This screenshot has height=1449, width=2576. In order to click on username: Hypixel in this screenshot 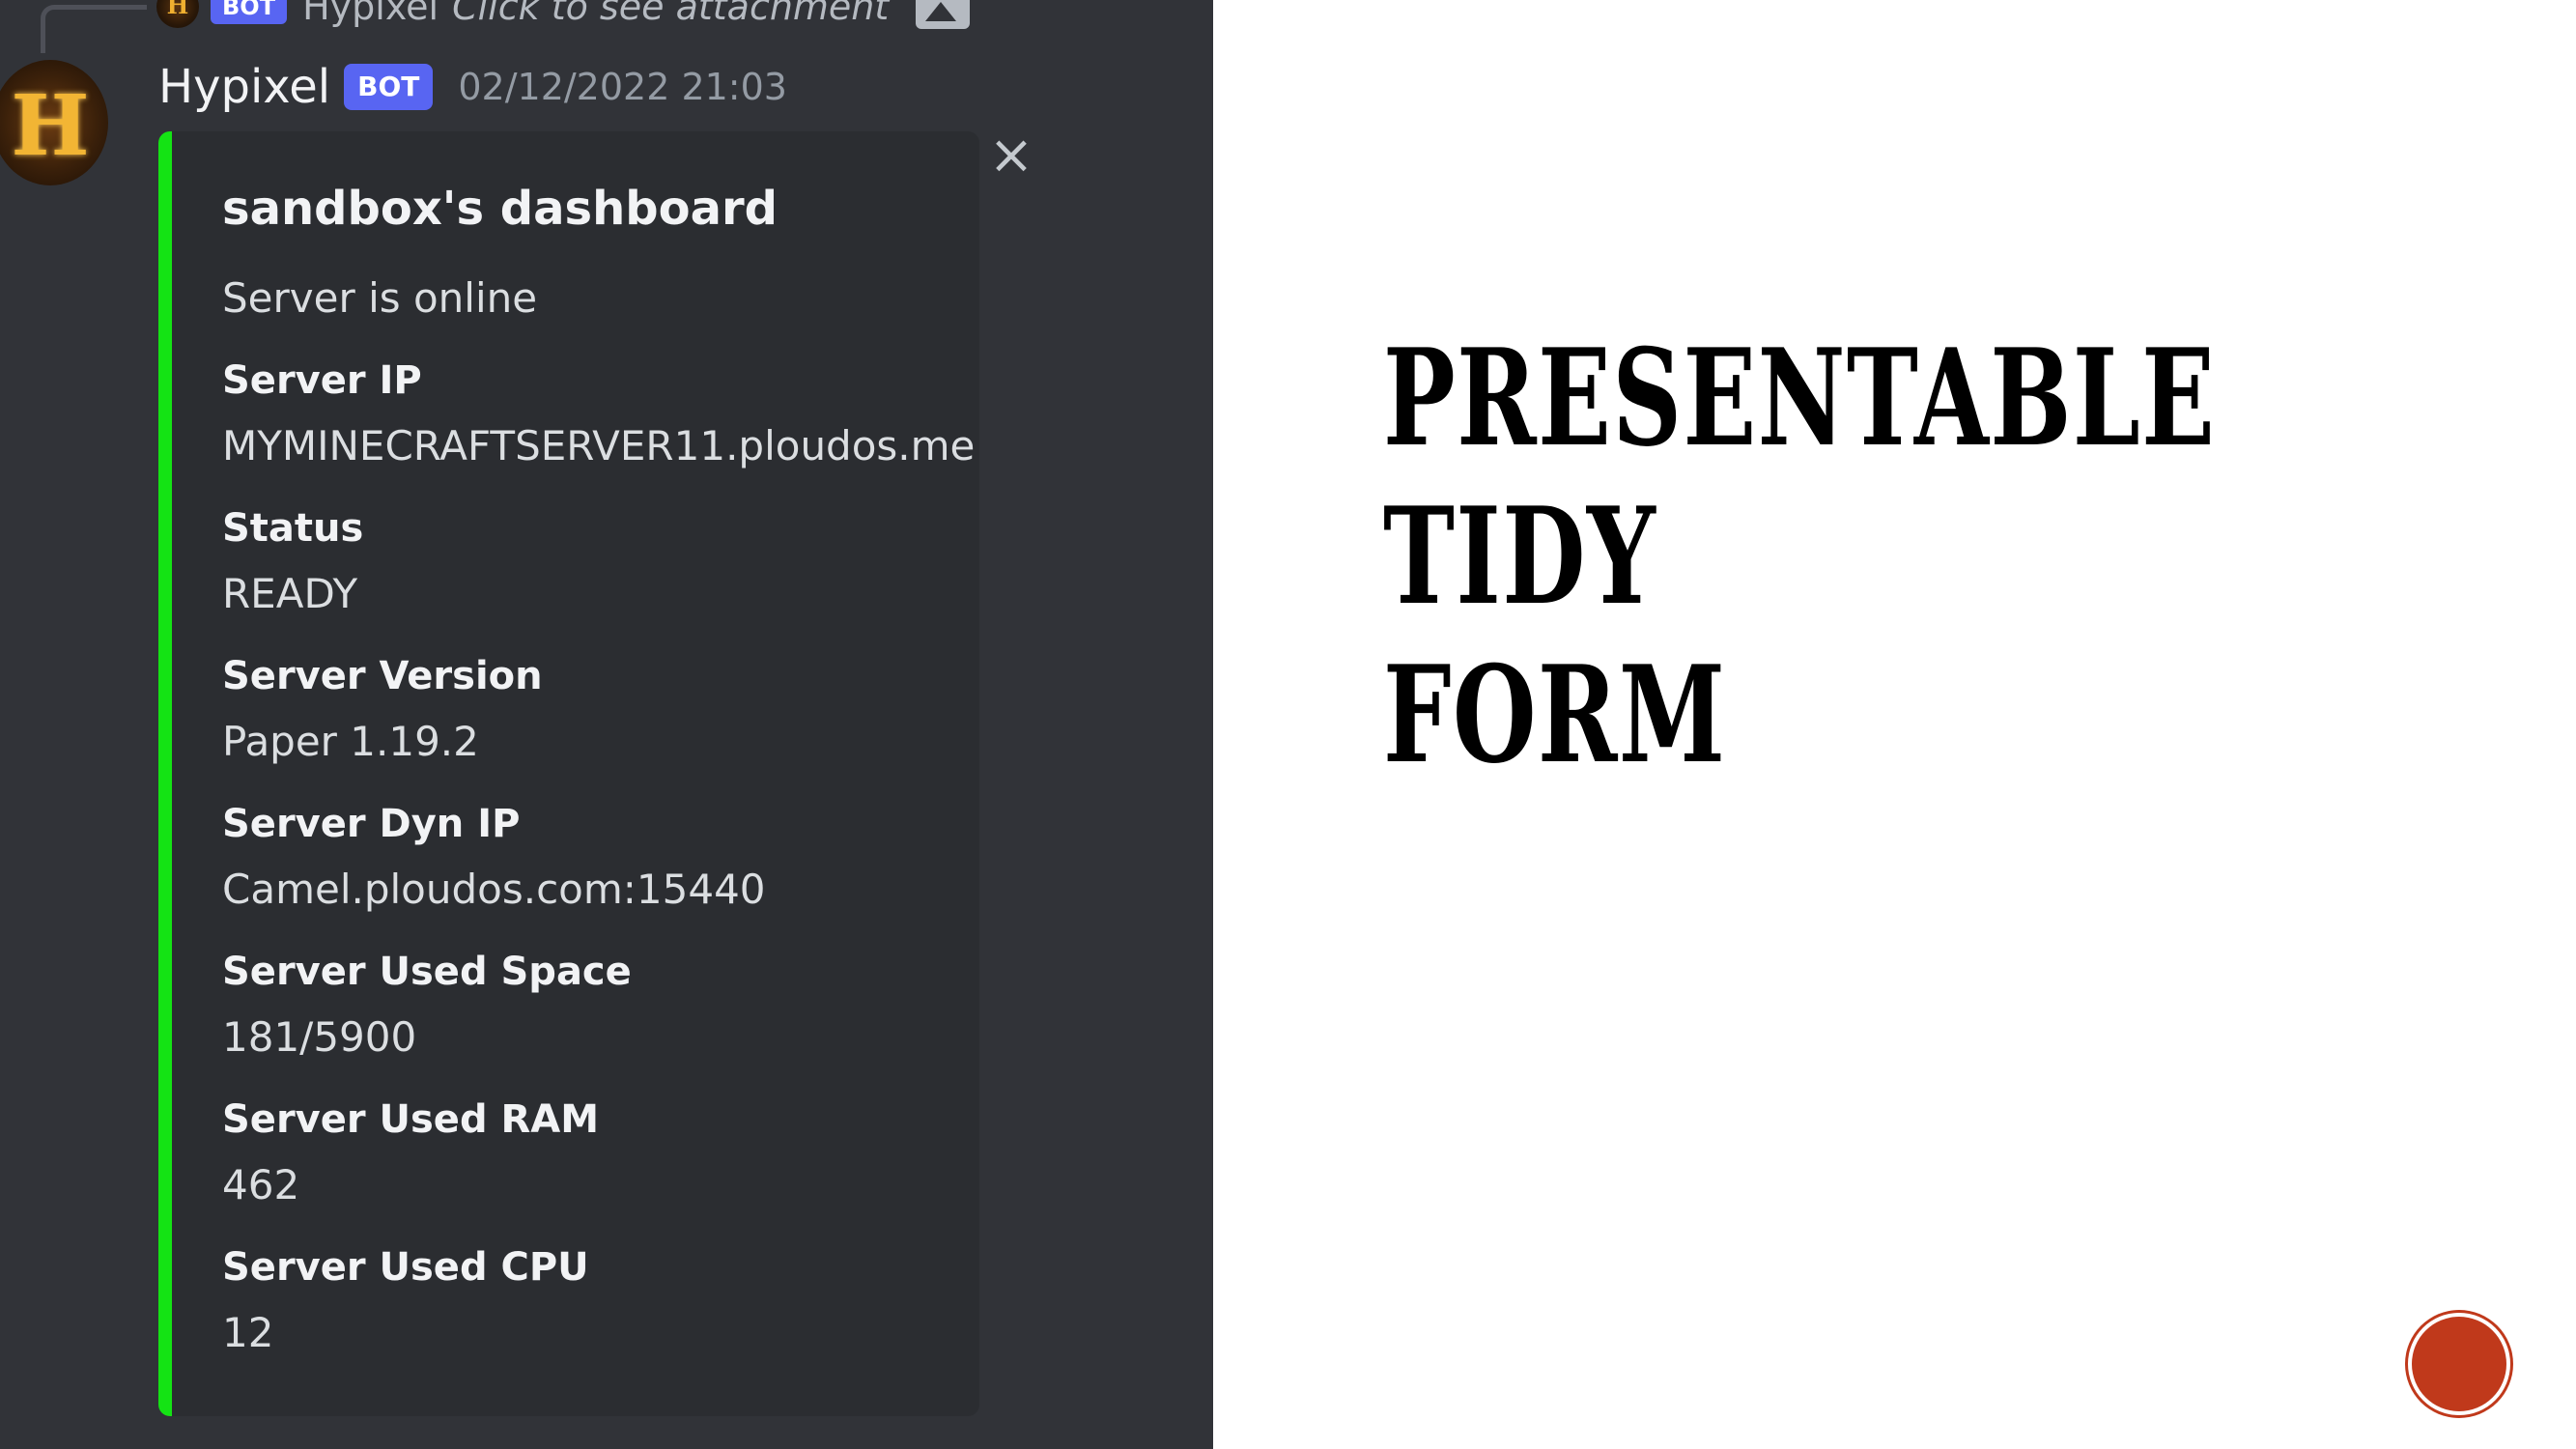, I will do `click(244, 87)`.